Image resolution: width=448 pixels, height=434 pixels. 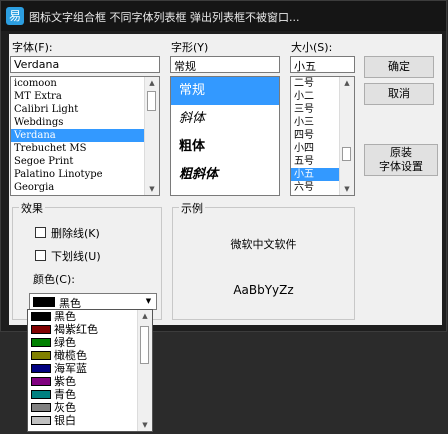 What do you see at coordinates (54, 279) in the screenshot?
I see `color-label: 颜色(C):` at bounding box center [54, 279].